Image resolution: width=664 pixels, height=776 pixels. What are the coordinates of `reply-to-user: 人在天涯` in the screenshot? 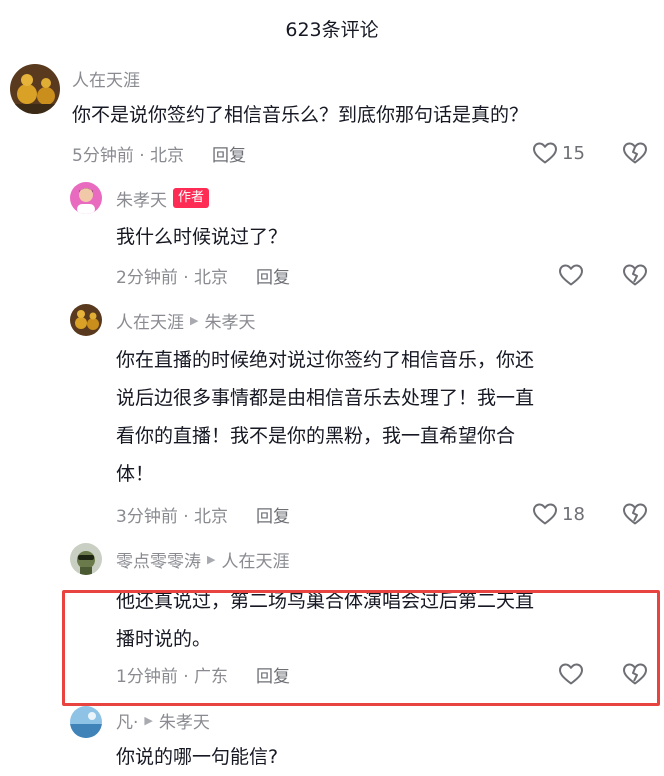 It's located at (255, 559).